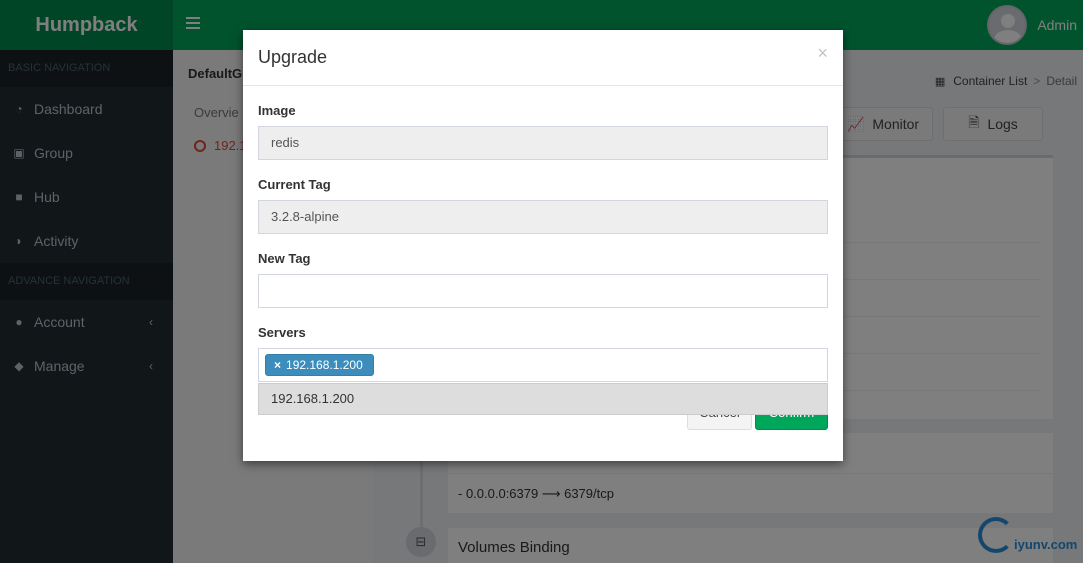  Describe the element at coordinates (543, 58) in the screenshot. I see `modal-header: Upgrade ×` at that location.